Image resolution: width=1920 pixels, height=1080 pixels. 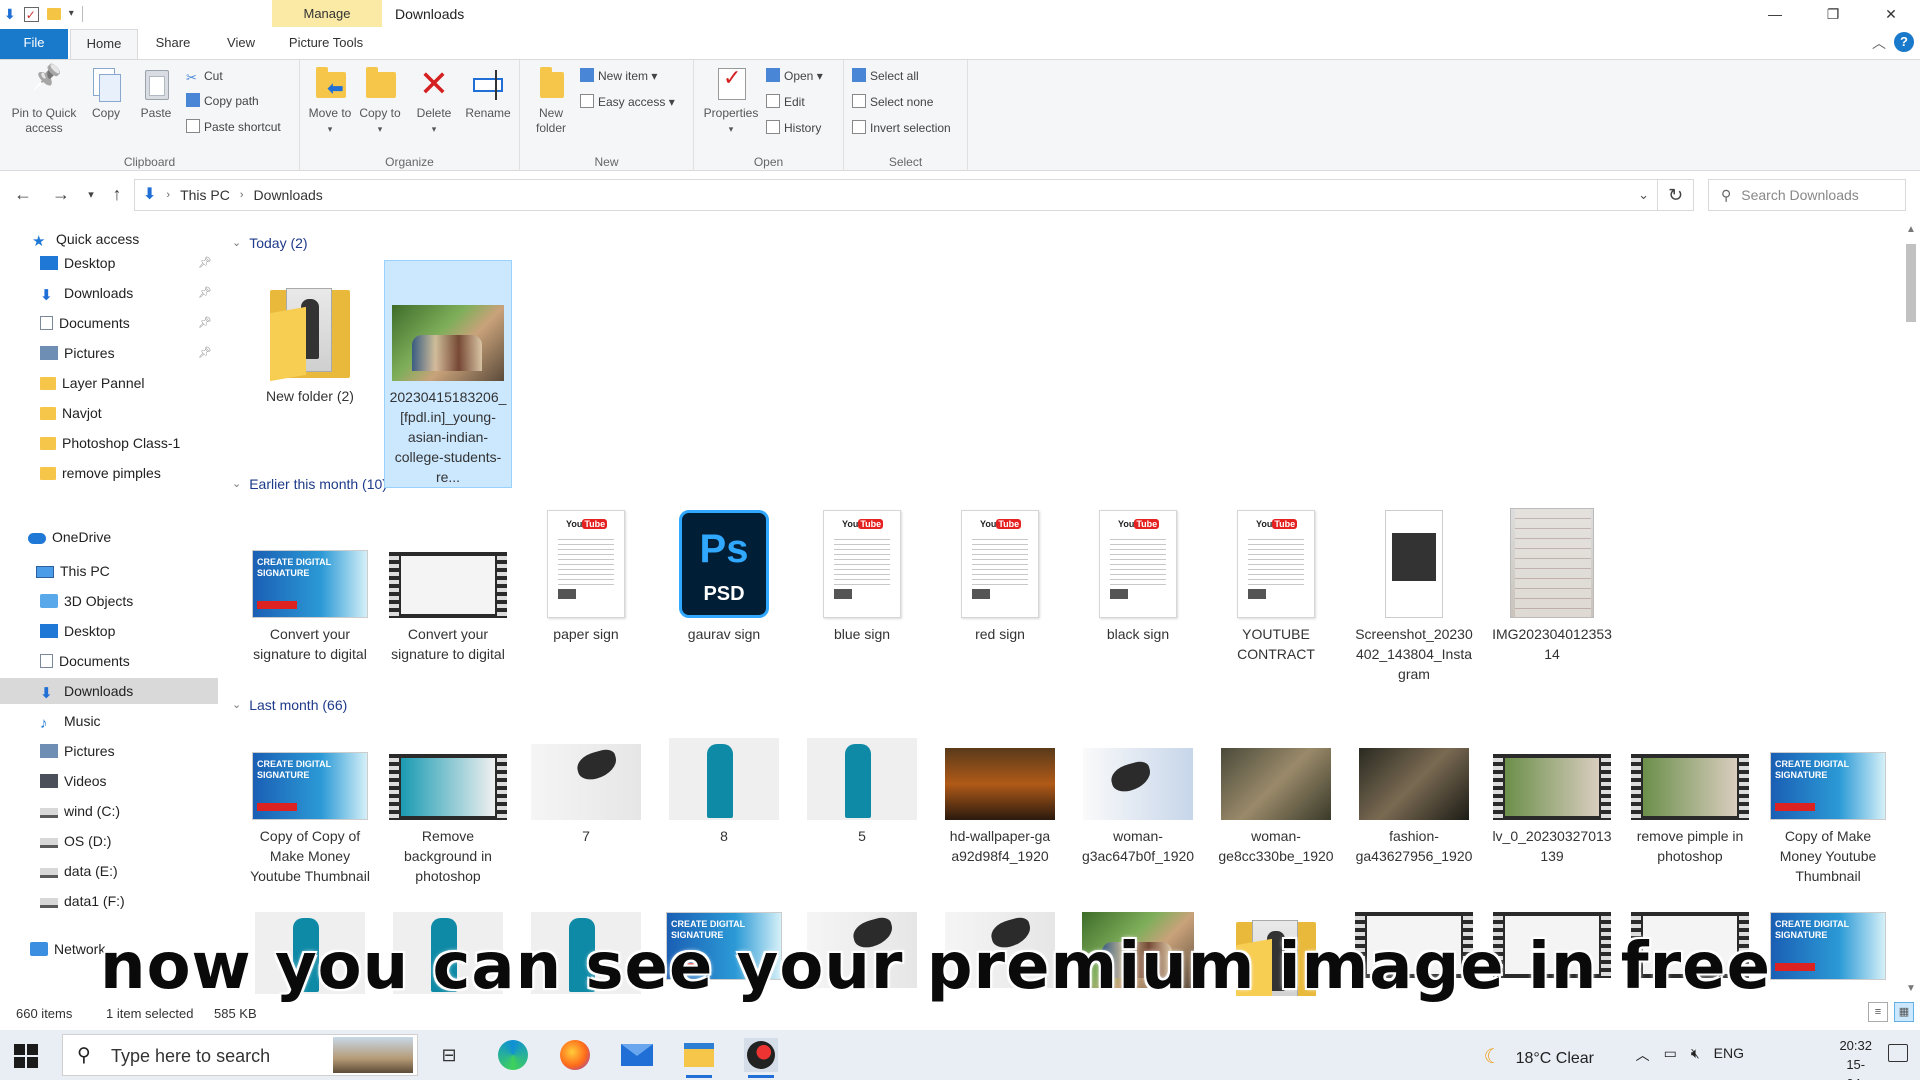 What do you see at coordinates (109, 443) in the screenshot?
I see `nav-quick-item: Photoshop Class-1` at bounding box center [109, 443].